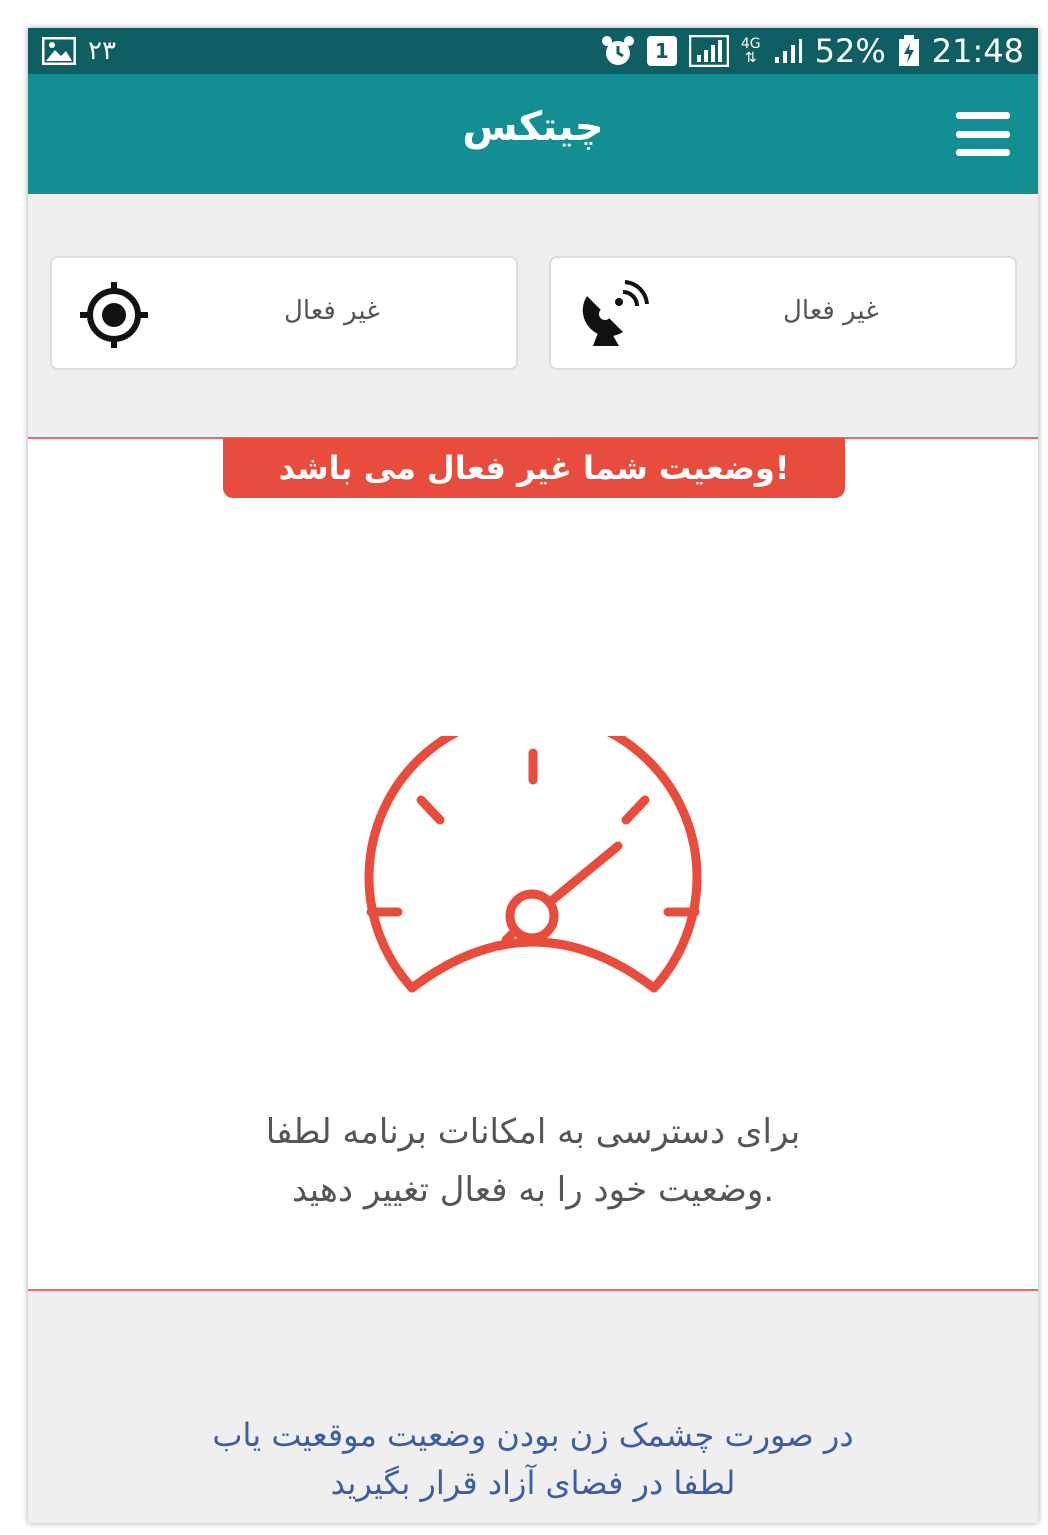  Describe the element at coordinates (850, 51) in the screenshot. I see `battery-percent: 52%` at that location.